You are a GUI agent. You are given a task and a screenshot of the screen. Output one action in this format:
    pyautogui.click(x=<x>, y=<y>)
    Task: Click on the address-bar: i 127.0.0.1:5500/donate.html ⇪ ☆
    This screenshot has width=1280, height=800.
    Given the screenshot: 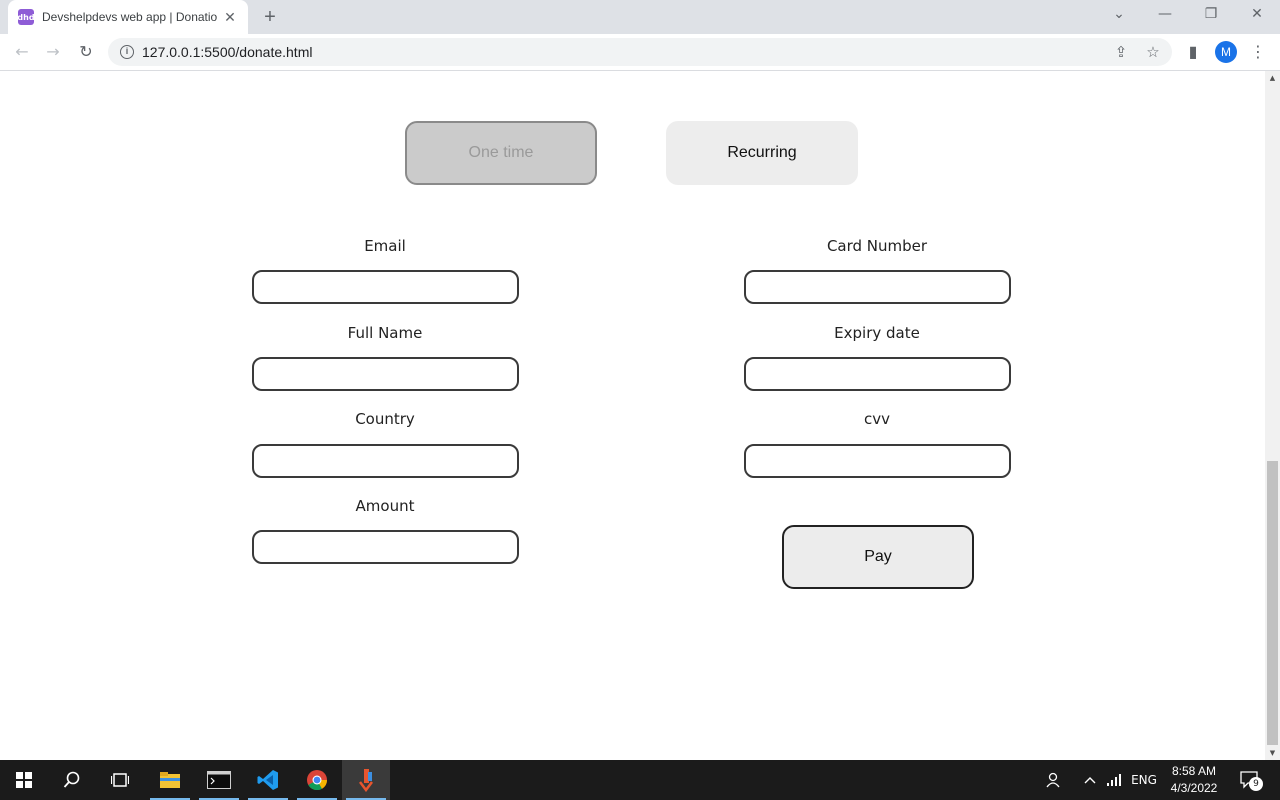 What is the action you would take?
    pyautogui.click(x=640, y=52)
    